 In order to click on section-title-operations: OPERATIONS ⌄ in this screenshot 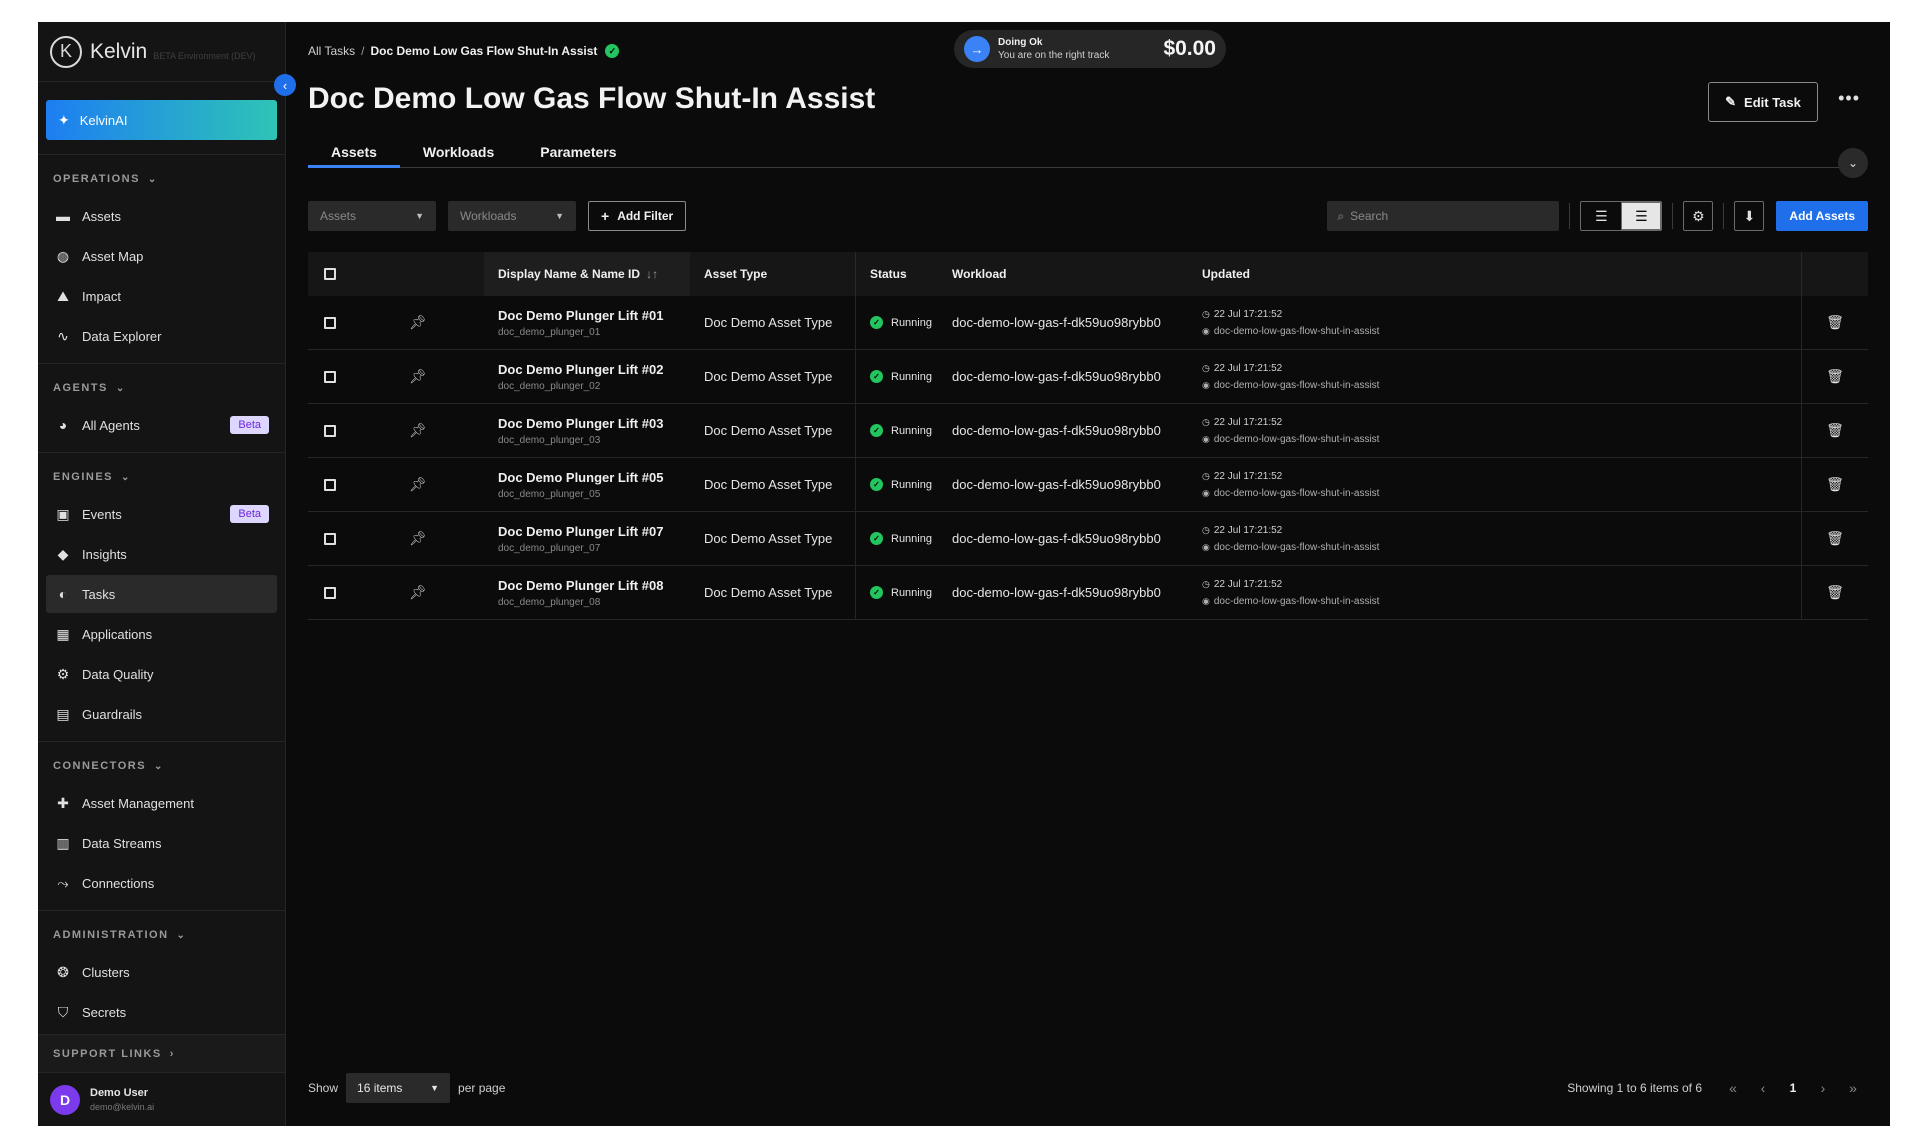, I will do `click(161, 180)`.